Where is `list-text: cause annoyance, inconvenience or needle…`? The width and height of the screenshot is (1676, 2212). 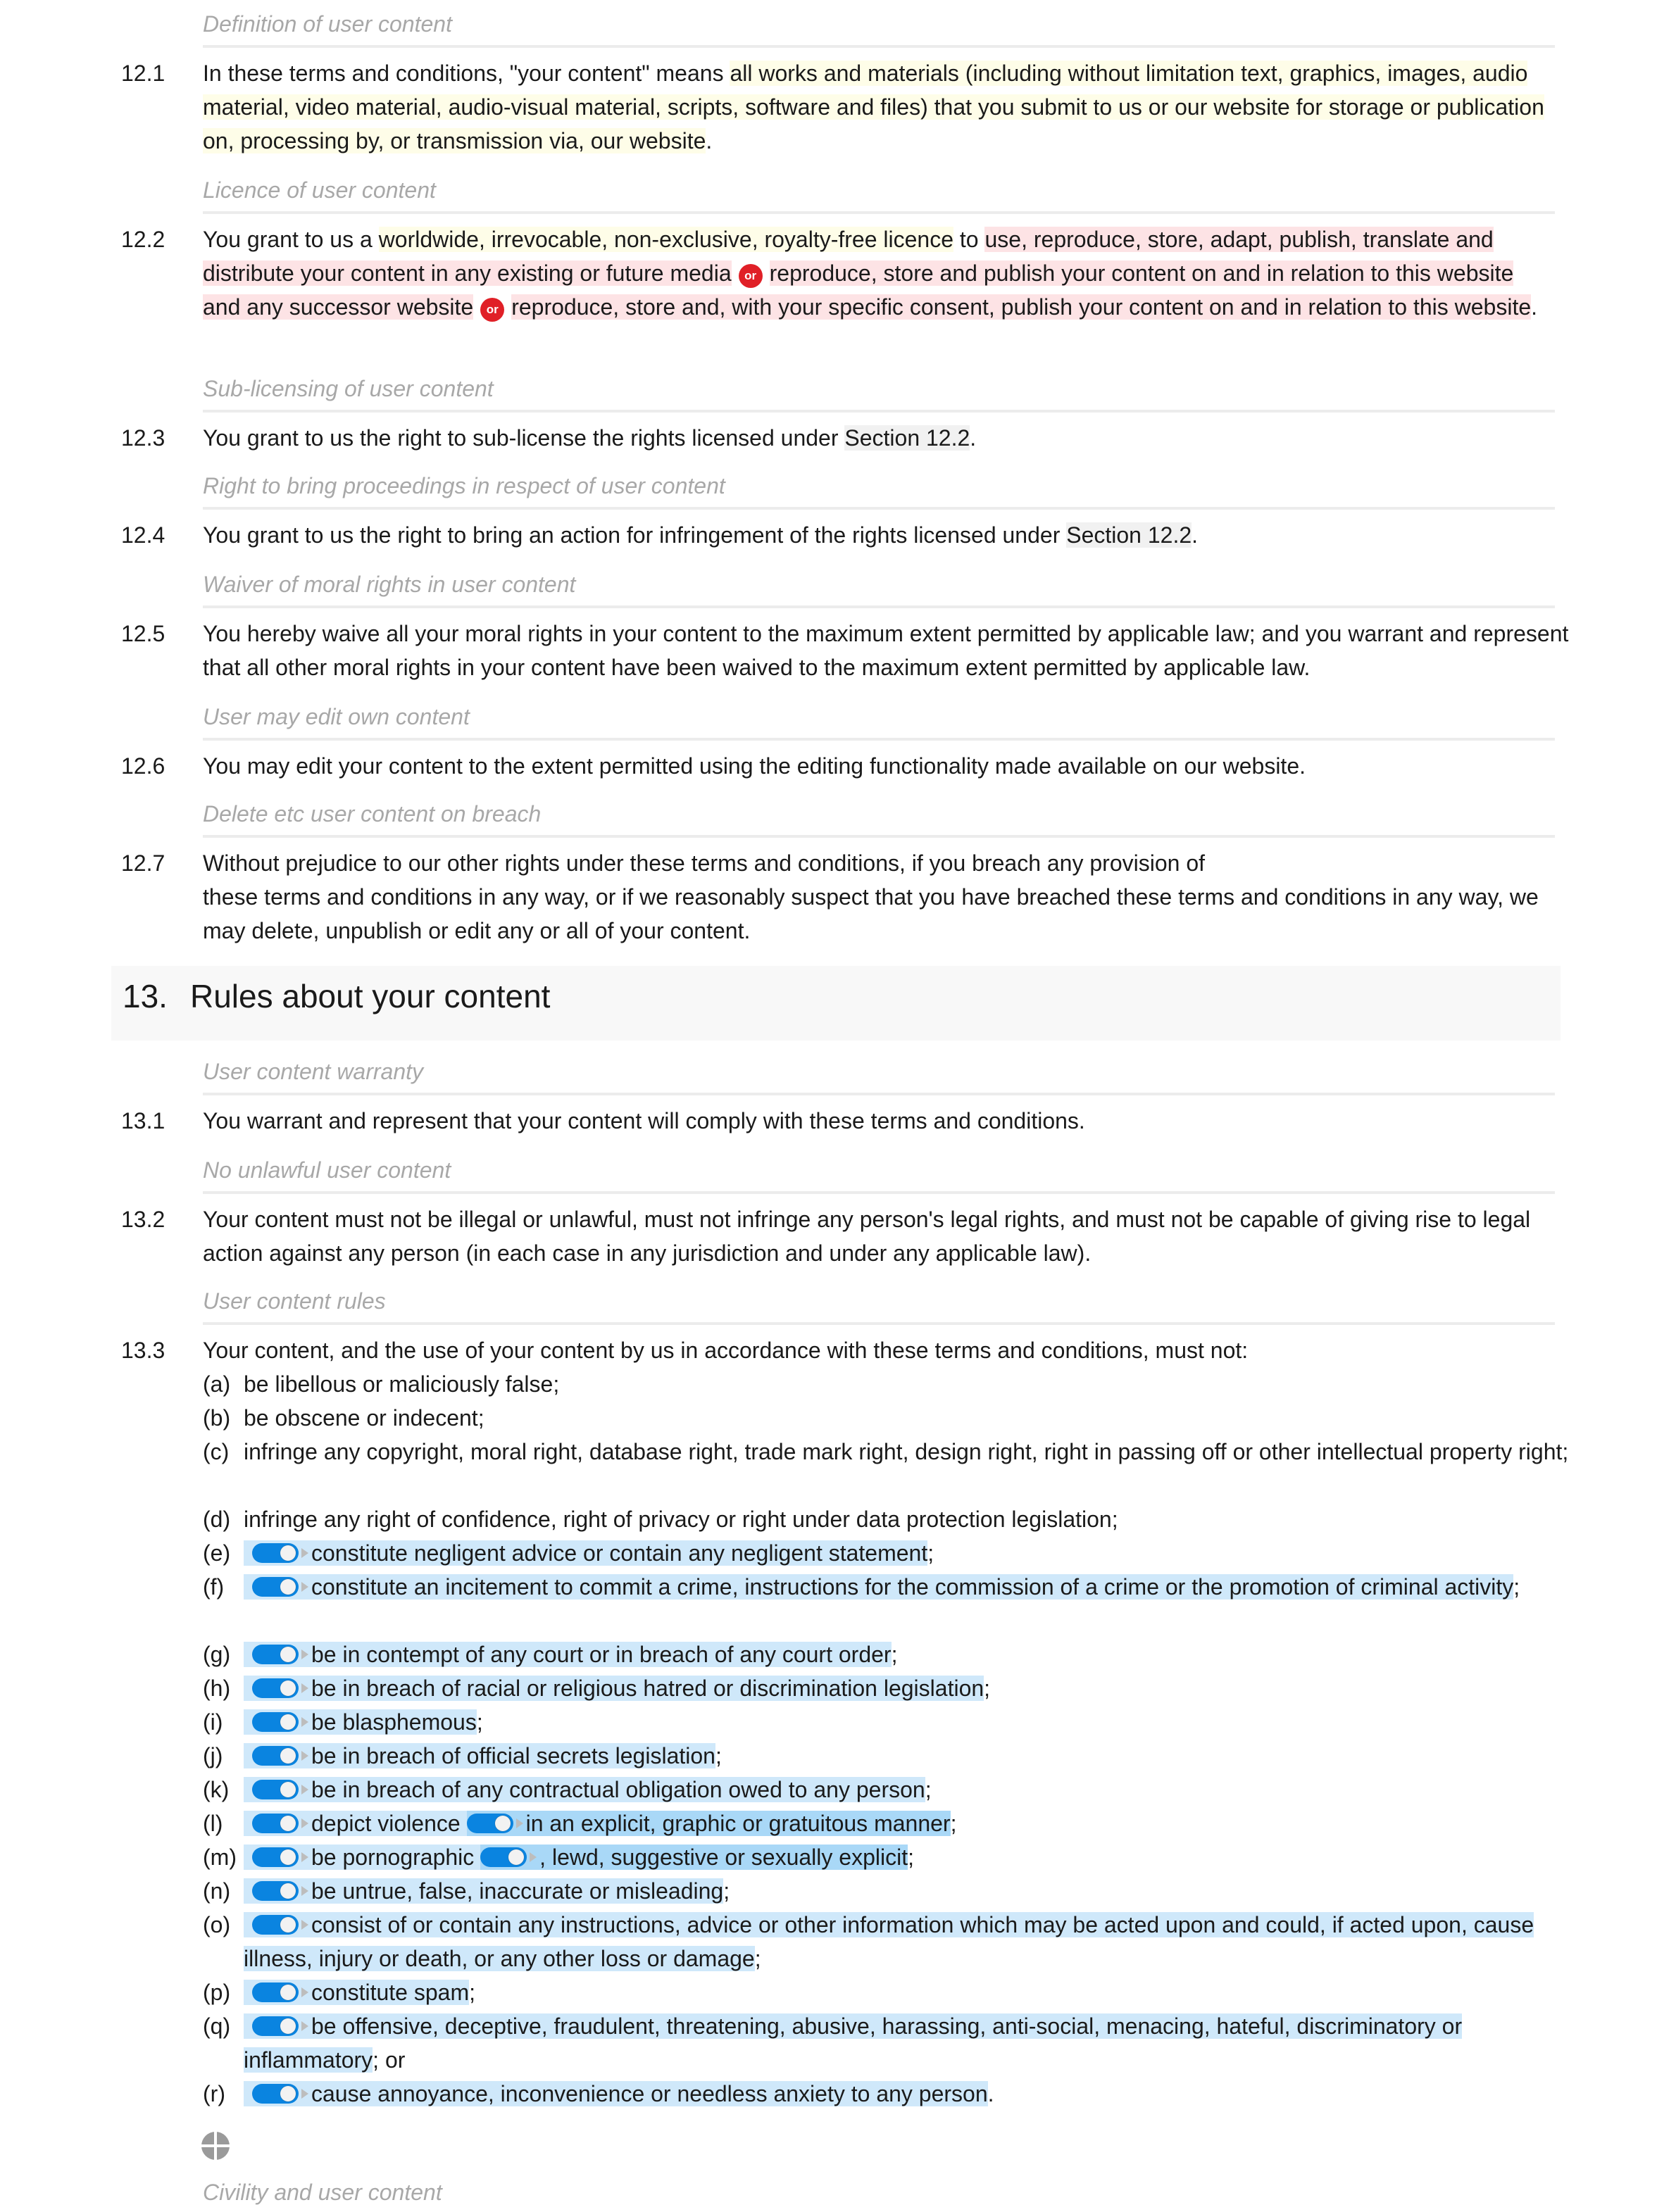
list-text: cause annoyance, inconvenience or needle… is located at coordinates (910, 2094).